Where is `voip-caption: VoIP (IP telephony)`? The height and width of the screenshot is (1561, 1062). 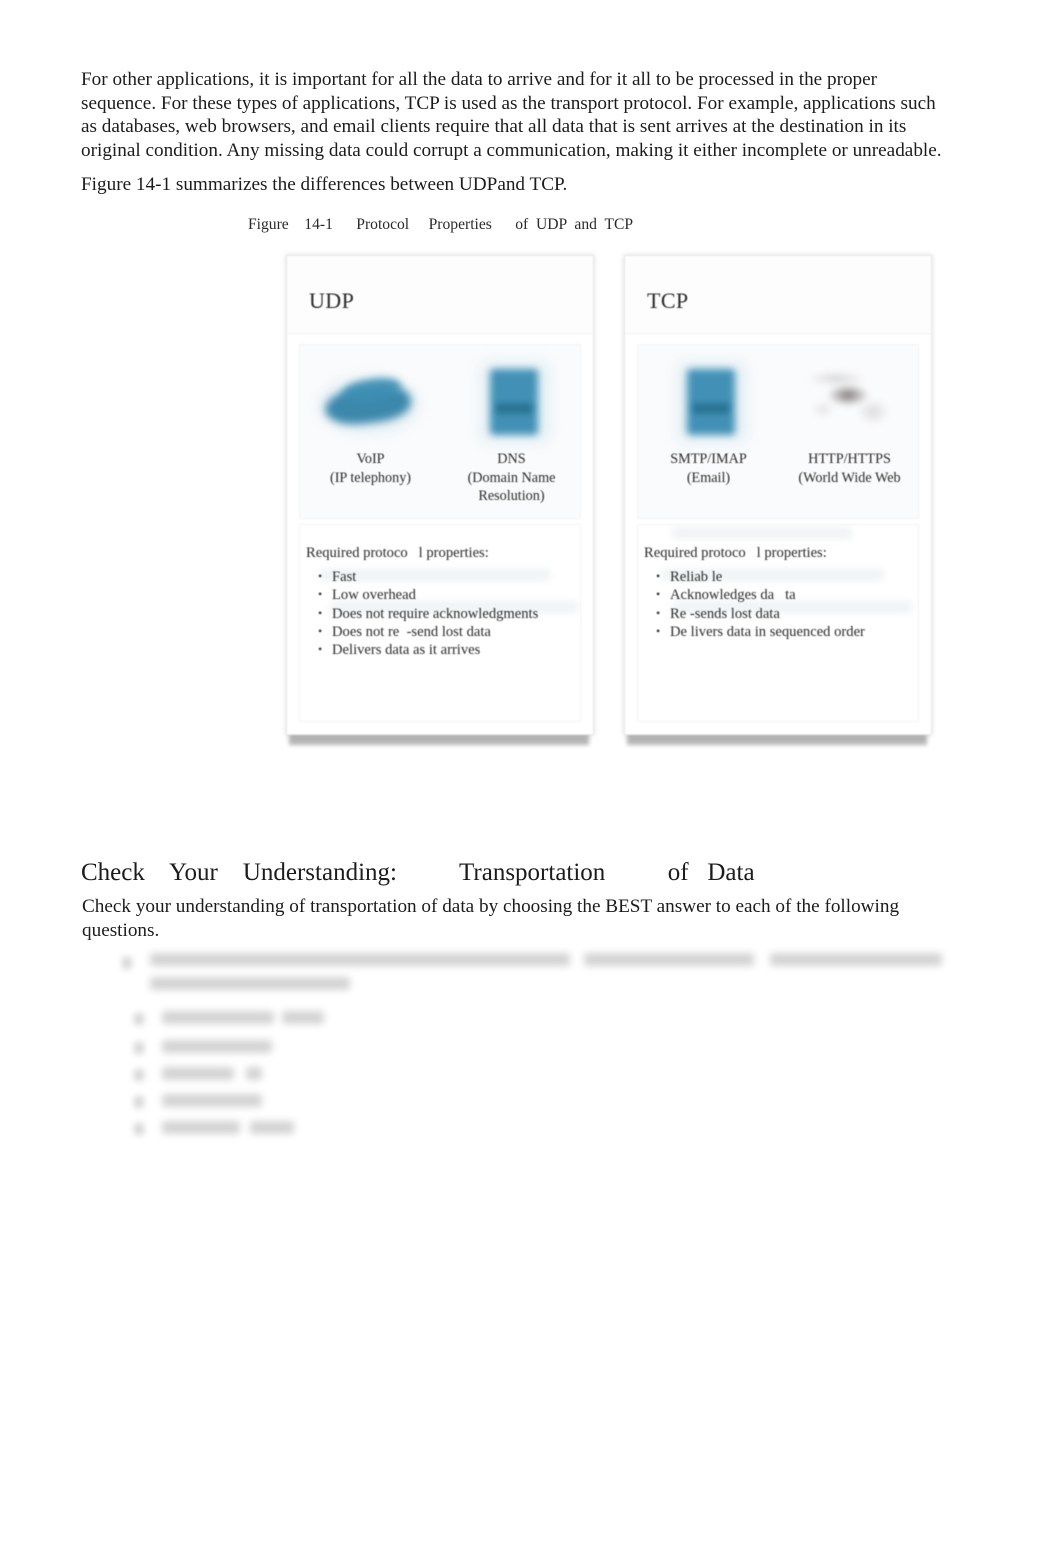 voip-caption: VoIP (IP telephony) is located at coordinates (370, 468).